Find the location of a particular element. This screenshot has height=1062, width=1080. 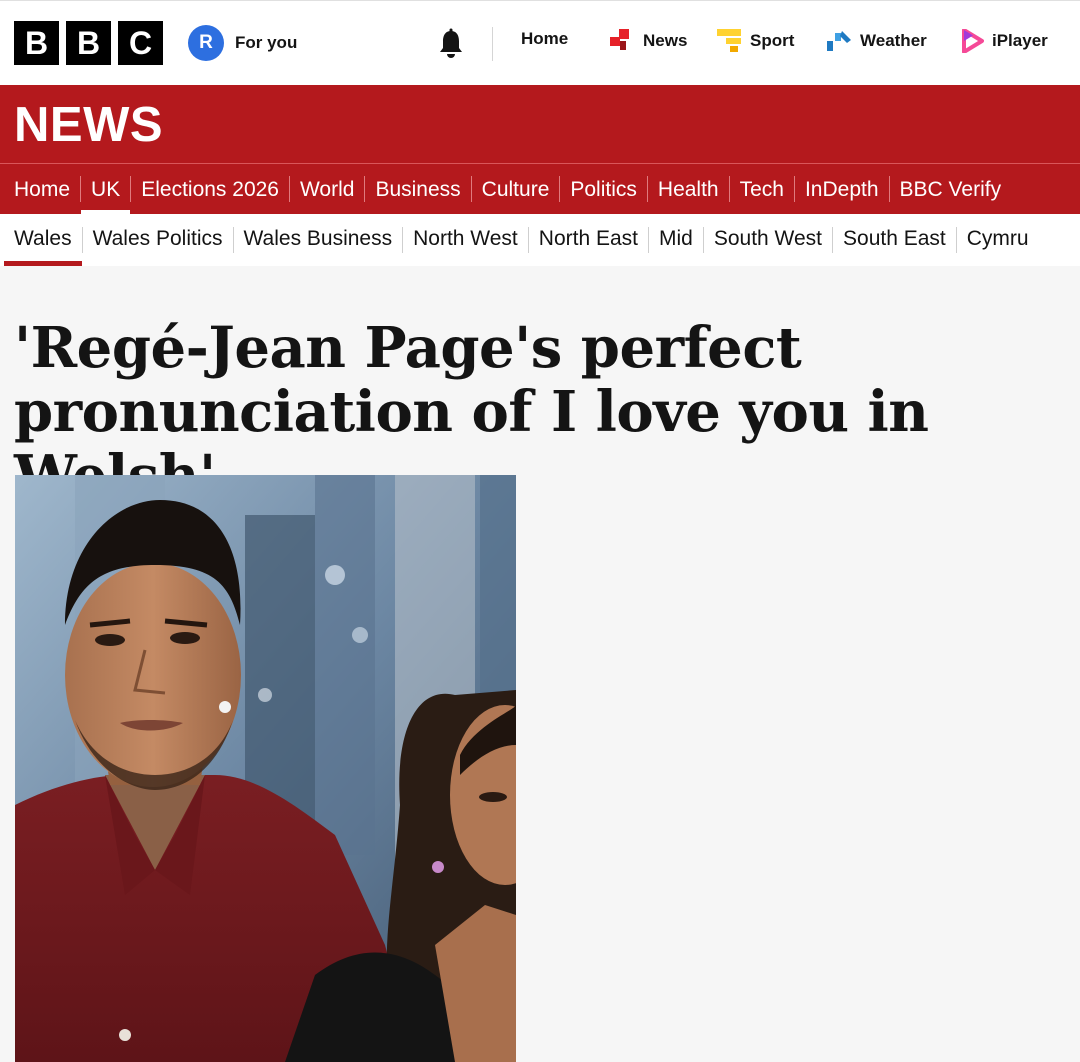

bbc-logo-letter-1: B is located at coordinates (36, 43).